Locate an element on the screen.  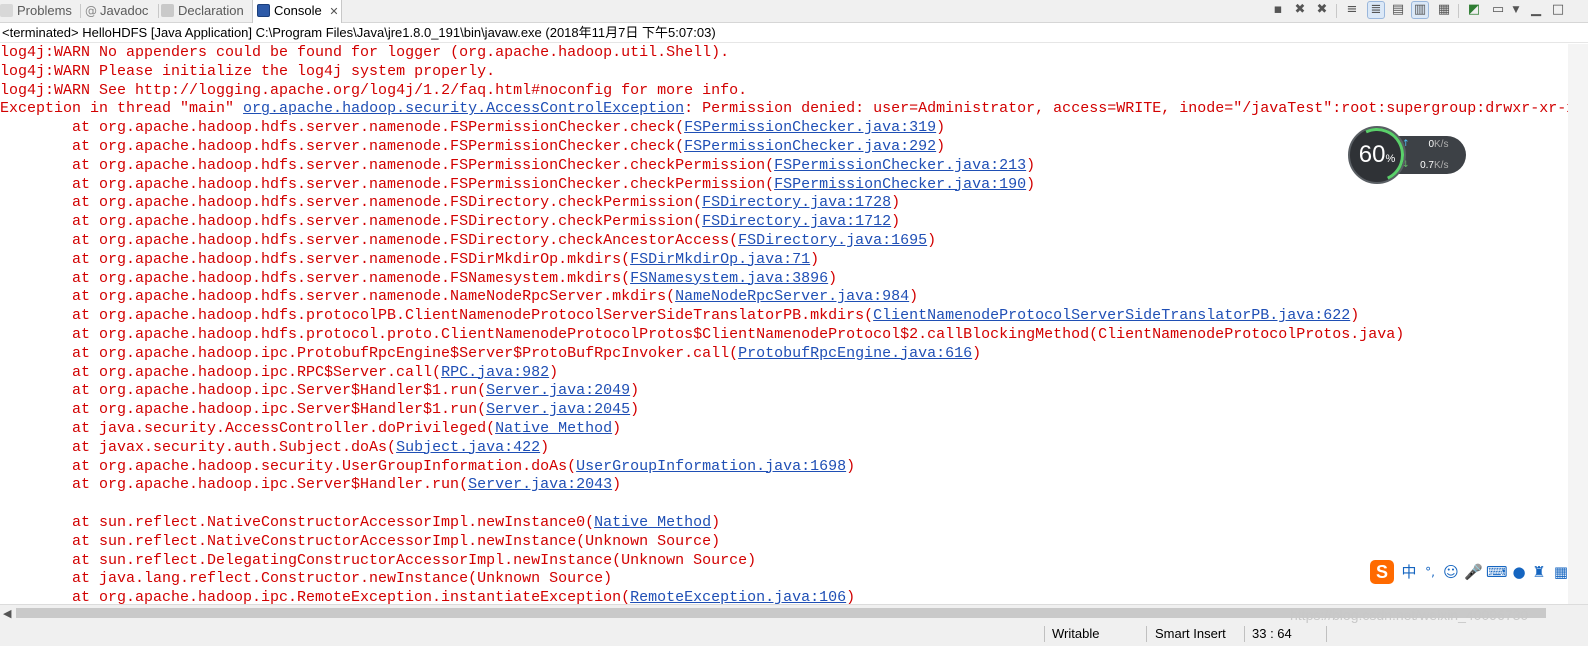
network-speed-widget: 60% ↑ 0K/s ↓ 0.7K/s is located at coordinates (1404, 155).